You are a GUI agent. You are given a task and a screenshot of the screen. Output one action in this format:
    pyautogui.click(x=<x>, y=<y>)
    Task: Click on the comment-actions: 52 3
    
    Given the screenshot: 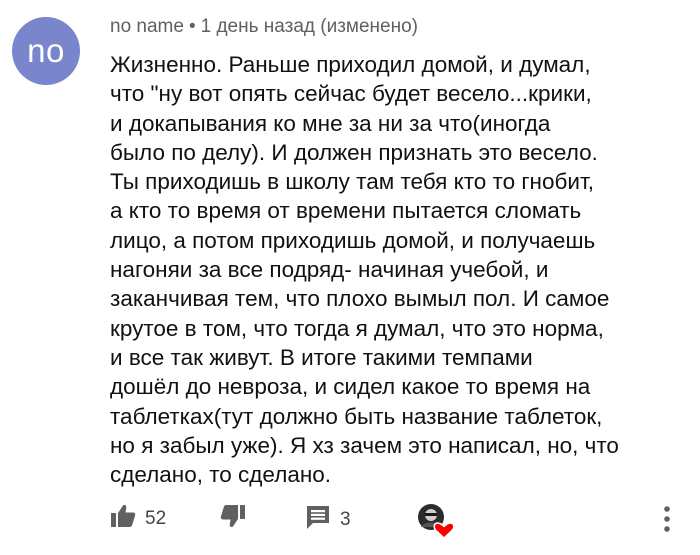 What is the action you would take?
    pyautogui.click(x=350, y=520)
    